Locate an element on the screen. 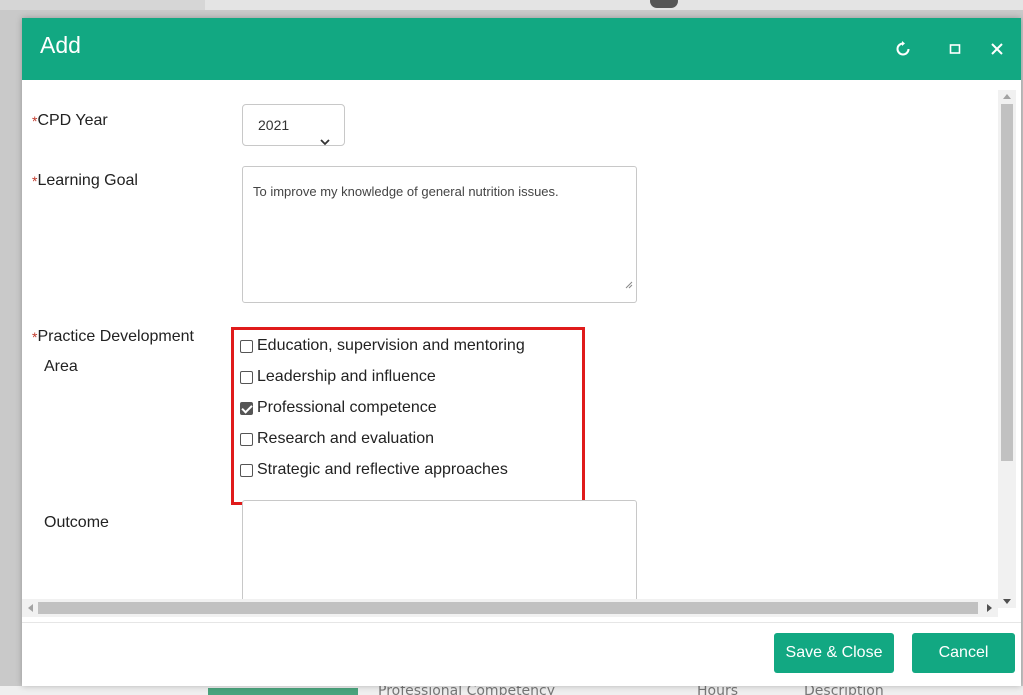  checkbox-label: Leadership and influence is located at coordinates (346, 376).